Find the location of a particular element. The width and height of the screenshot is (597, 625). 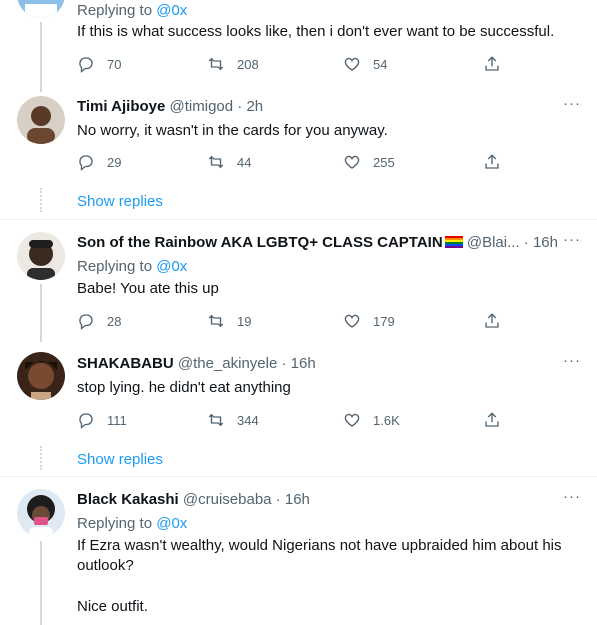

user-handle: @timigod is located at coordinates (202, 106).